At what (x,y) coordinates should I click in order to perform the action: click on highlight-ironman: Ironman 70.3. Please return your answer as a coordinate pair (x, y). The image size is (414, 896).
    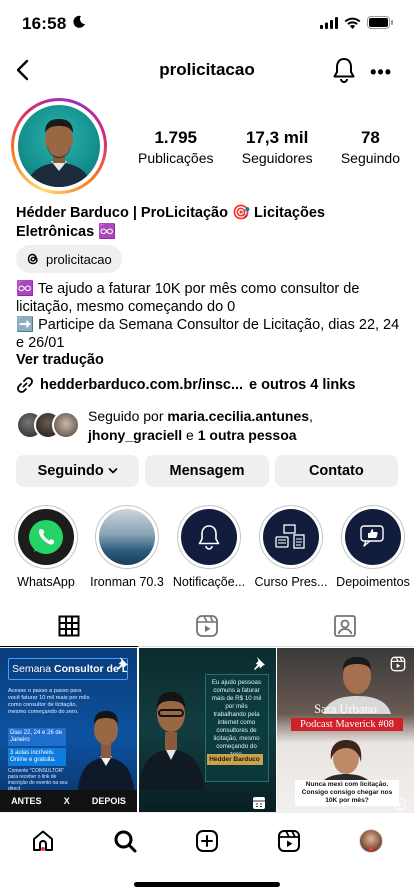
    Looking at the image, I should click on (127, 547).